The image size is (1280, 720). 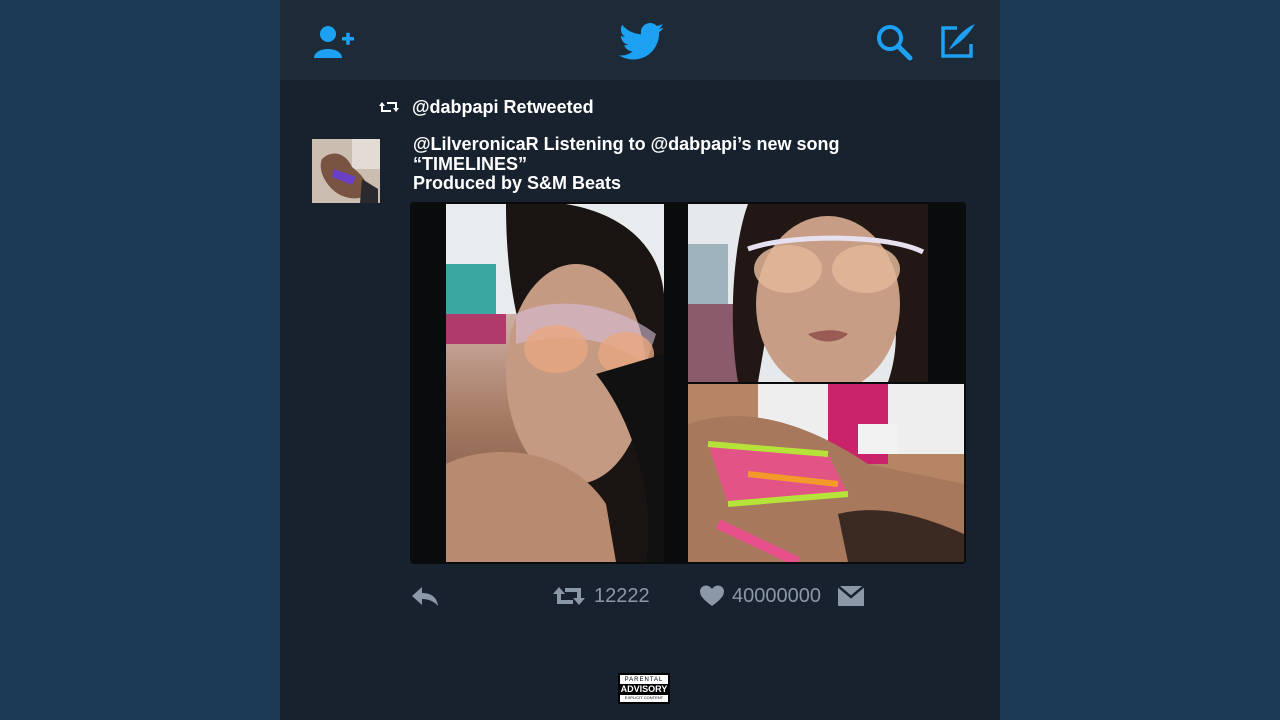 What do you see at coordinates (644, 680) in the screenshot?
I see `advisory-line-1: PARENTAL` at bounding box center [644, 680].